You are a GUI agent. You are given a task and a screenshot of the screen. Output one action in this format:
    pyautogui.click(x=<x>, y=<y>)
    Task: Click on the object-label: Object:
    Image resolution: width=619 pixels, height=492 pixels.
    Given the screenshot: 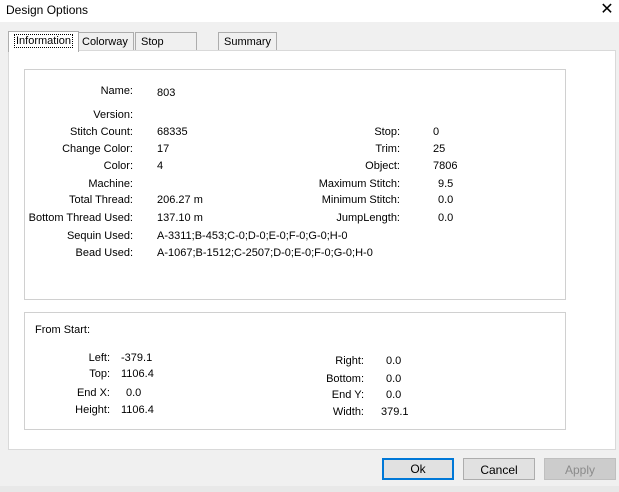 What is the action you would take?
    pyautogui.click(x=382, y=166)
    